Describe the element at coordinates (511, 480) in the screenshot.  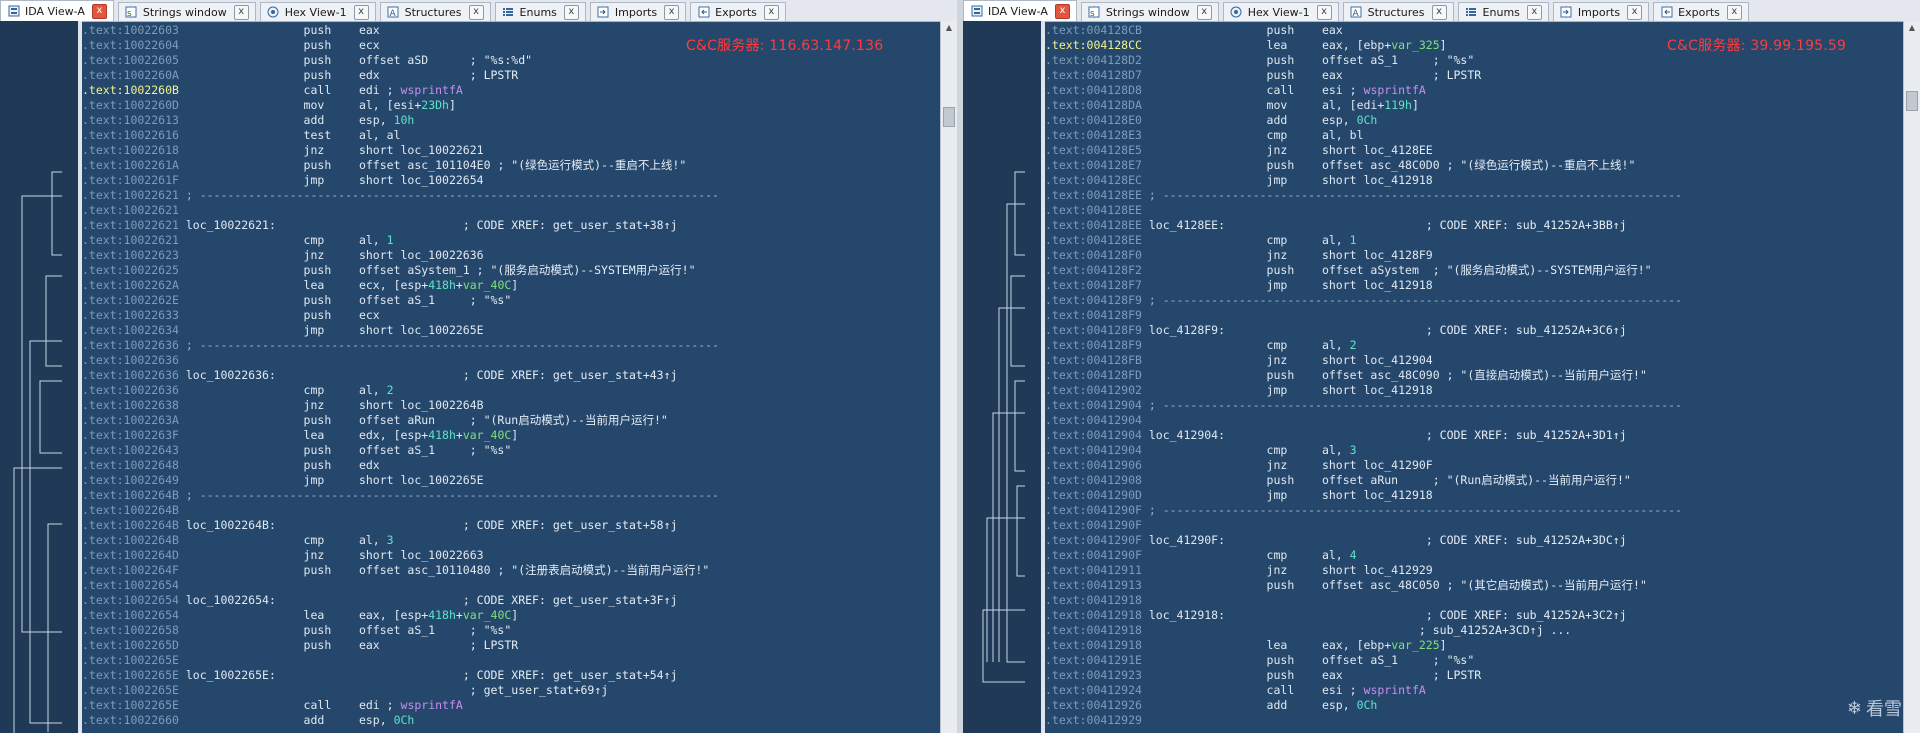
I see `code-line: .text:10022649 jmp short loc_1002265E` at that location.